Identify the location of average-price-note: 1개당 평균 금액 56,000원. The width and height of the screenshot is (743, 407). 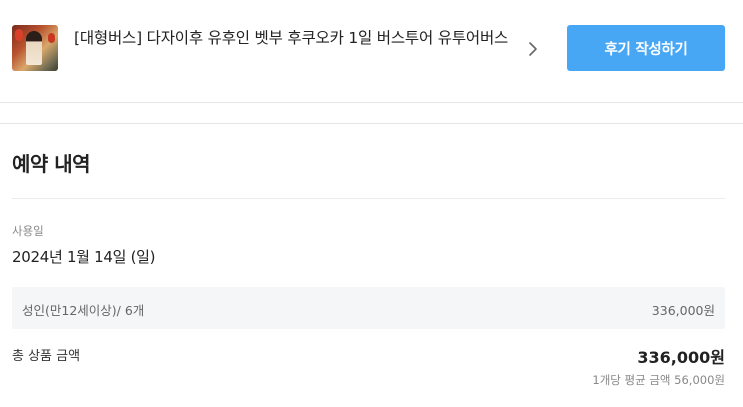
(658, 380).